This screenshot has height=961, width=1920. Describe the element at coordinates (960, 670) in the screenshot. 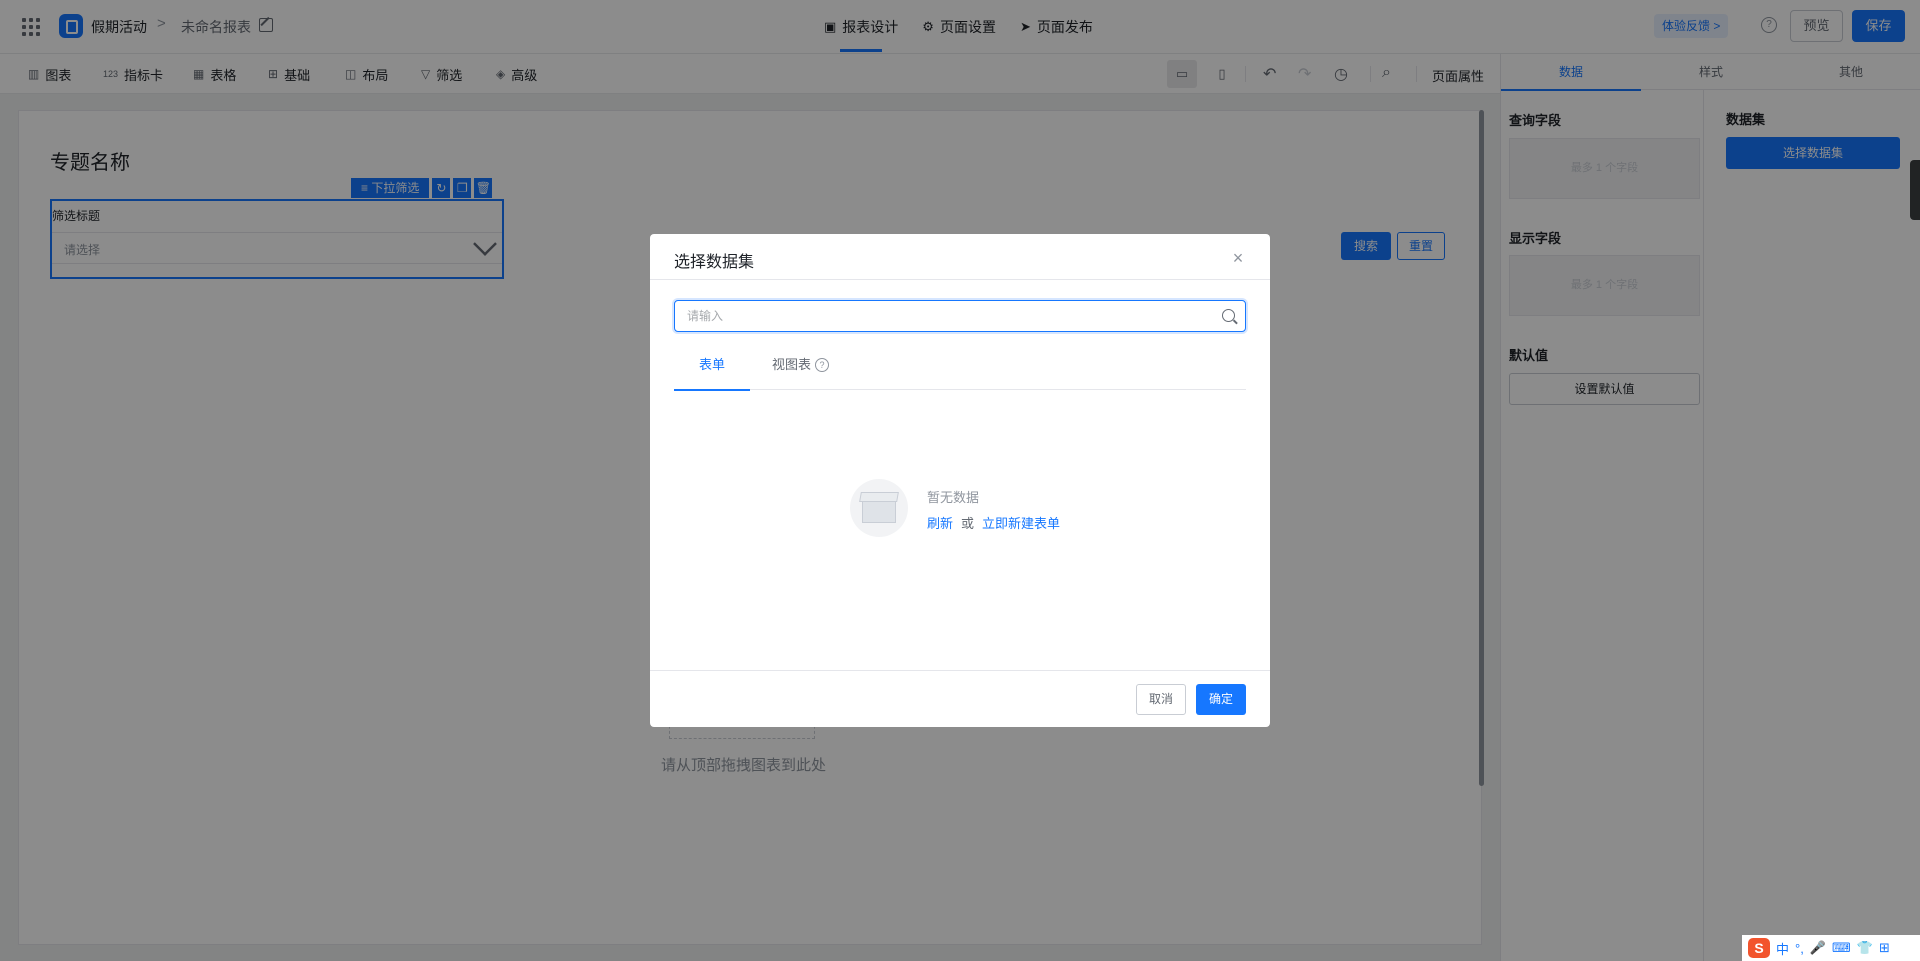

I see `modal-footer-divider` at that location.